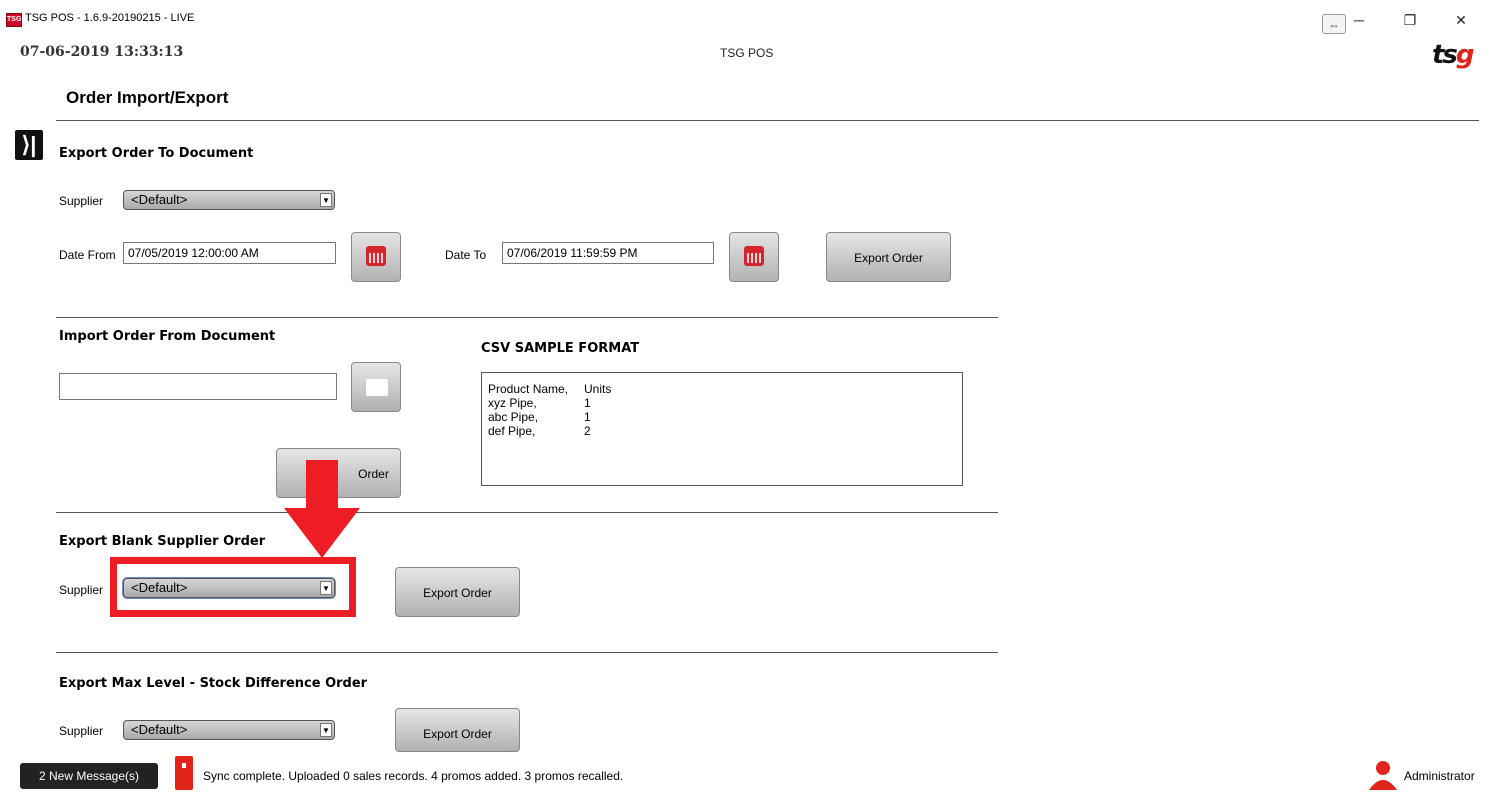 Image resolution: width=1499 pixels, height=793 pixels. Describe the element at coordinates (1439, 776) in the screenshot. I see `current-user: Administrator` at that location.